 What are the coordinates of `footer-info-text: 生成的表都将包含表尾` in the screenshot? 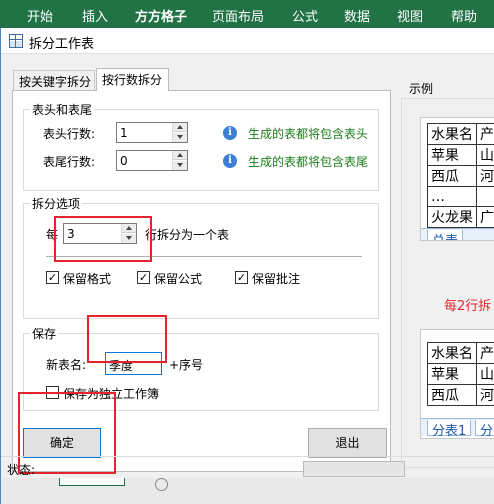 It's located at (308, 162).